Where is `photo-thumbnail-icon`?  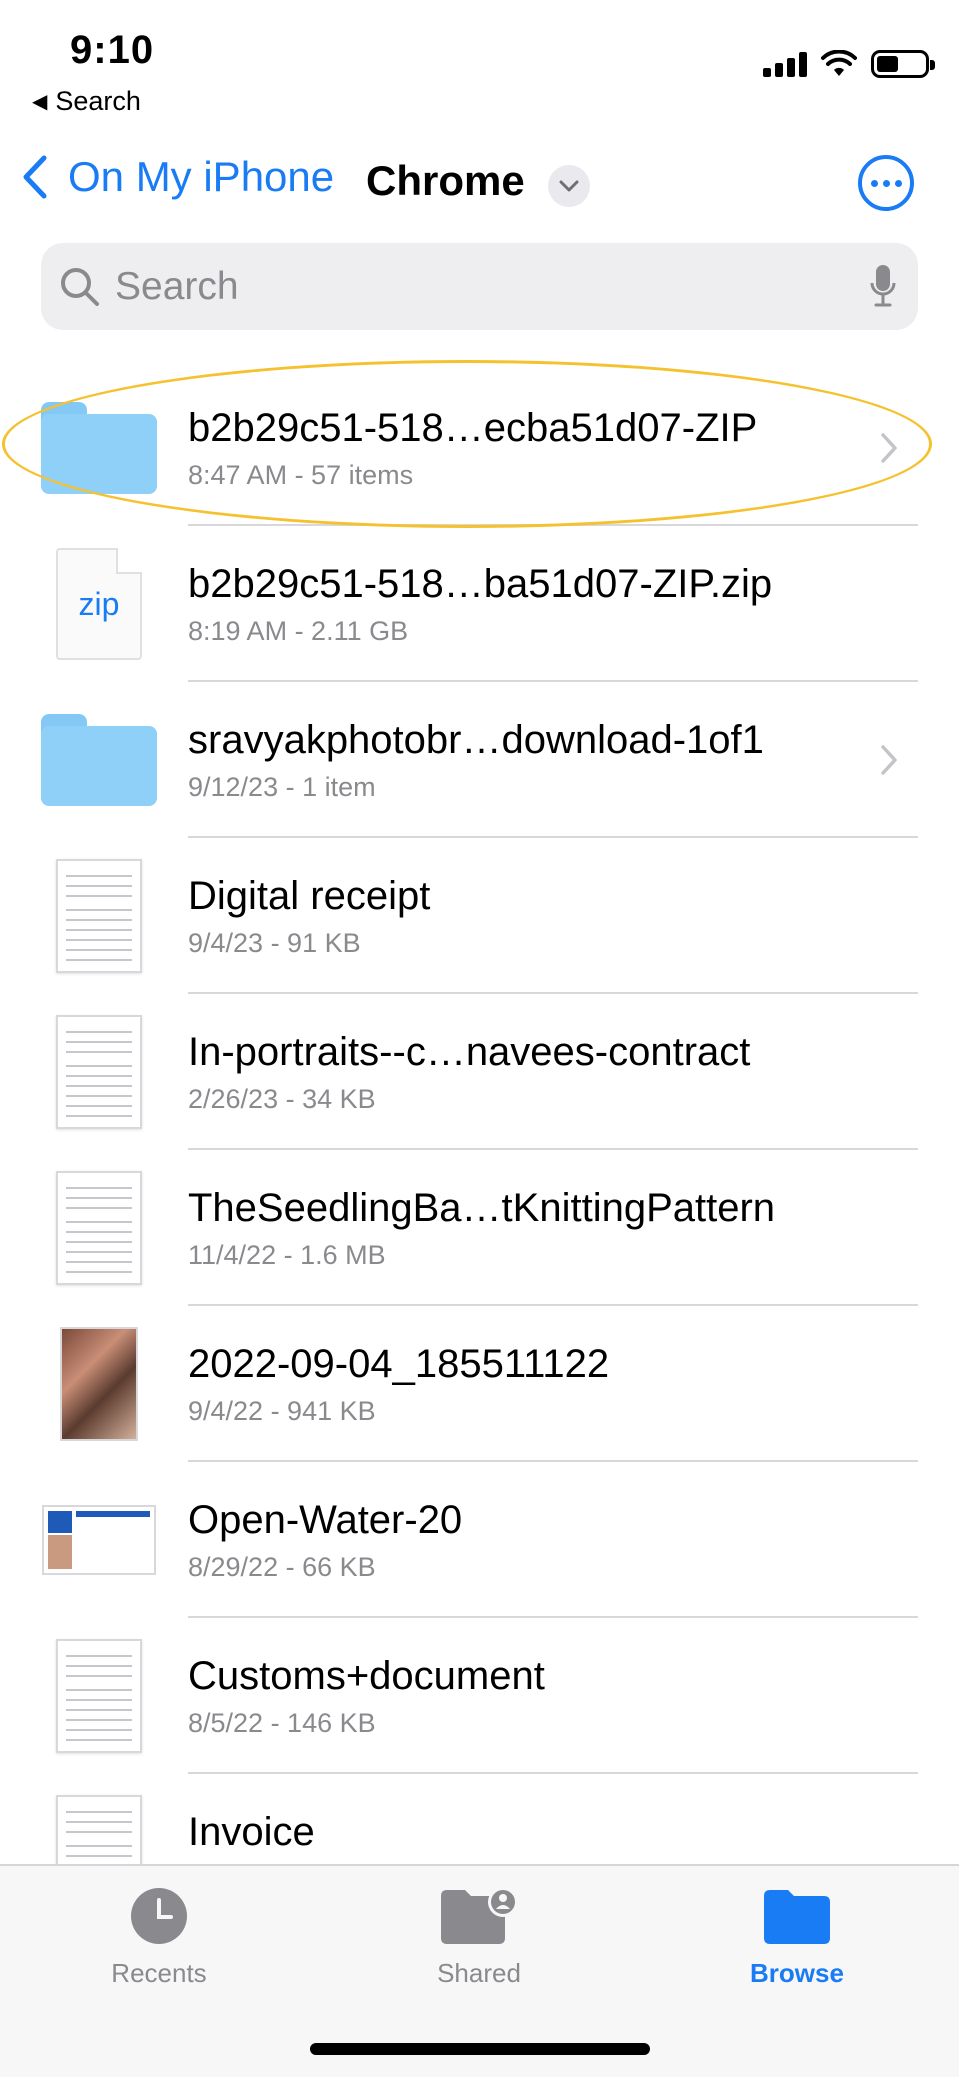
photo-thumbnail-icon is located at coordinates (99, 1384).